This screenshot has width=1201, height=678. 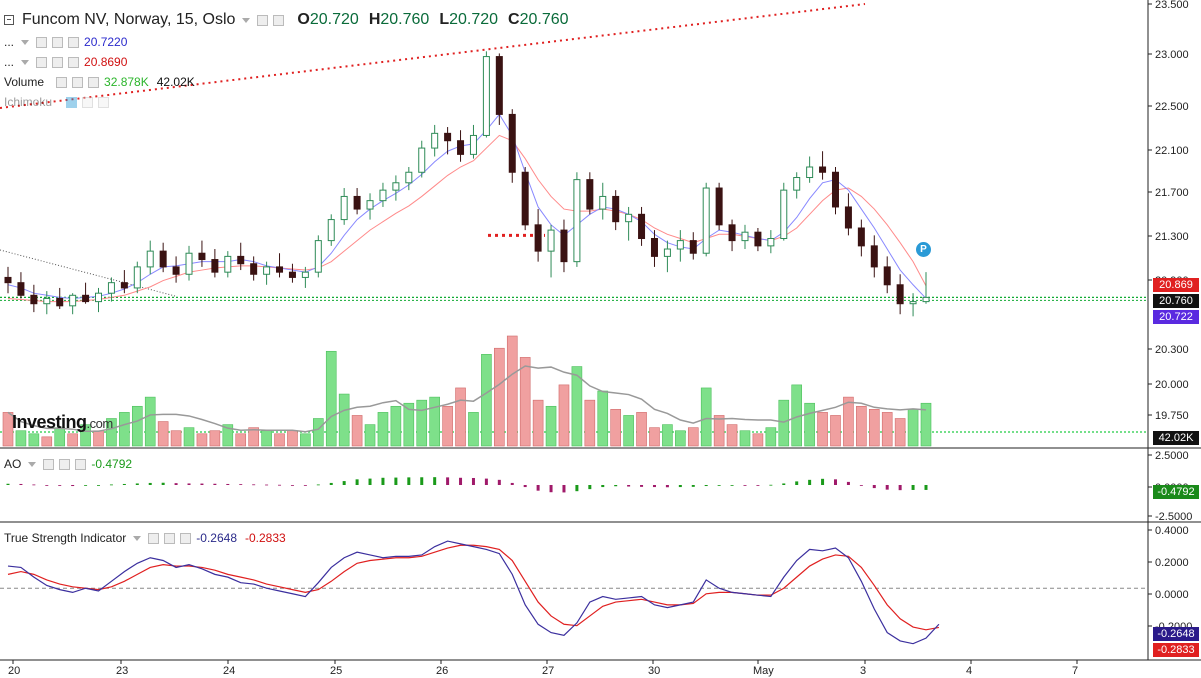 I want to click on collapse-icon, so click(x=9, y=20).